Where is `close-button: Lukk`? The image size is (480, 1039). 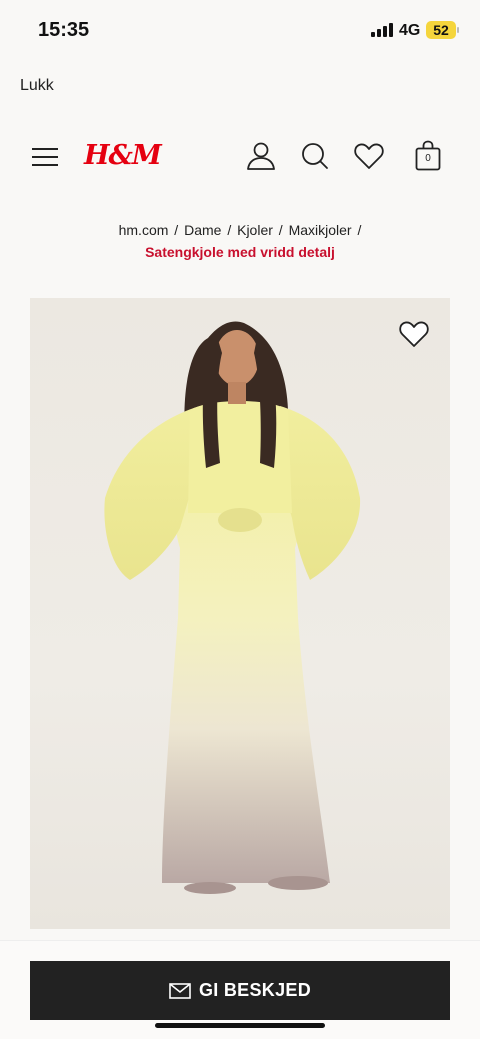
close-button: Lukk is located at coordinates (37, 86).